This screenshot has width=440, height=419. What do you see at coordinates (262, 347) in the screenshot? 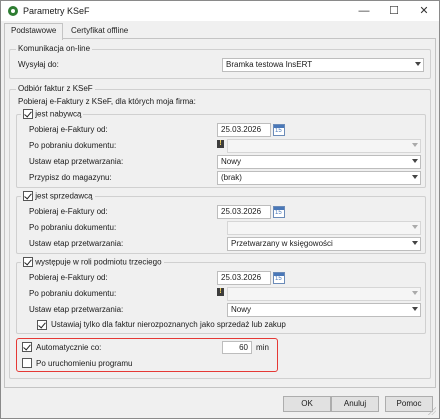
I see `auto-unit: min` at bounding box center [262, 347].